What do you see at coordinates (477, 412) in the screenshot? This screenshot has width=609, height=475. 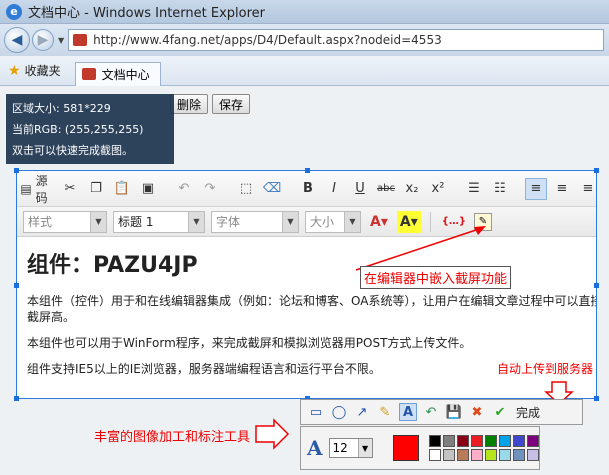 I see `cancel-icon: ✖` at bounding box center [477, 412].